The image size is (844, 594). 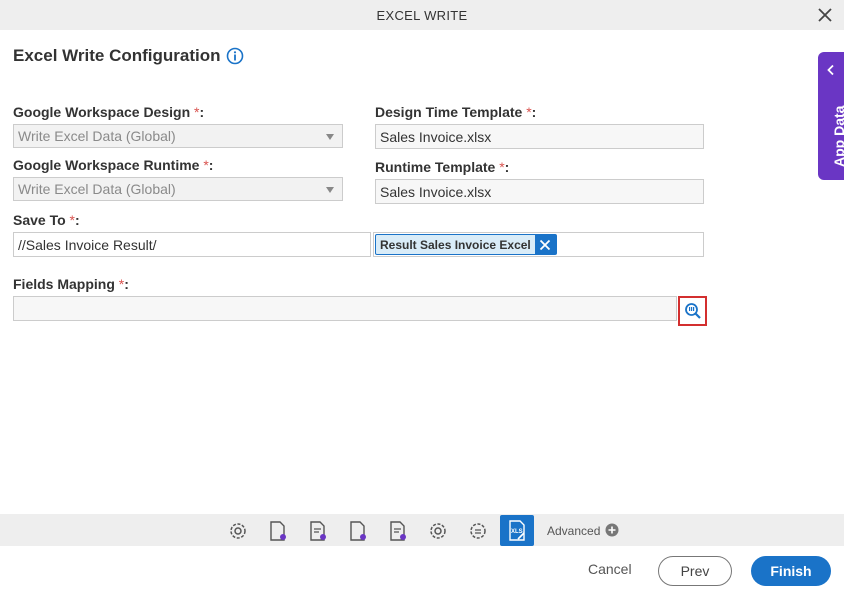 What do you see at coordinates (436, 192) in the screenshot?
I see `runtime-template-value: Sales Invoice.xlsx` at bounding box center [436, 192].